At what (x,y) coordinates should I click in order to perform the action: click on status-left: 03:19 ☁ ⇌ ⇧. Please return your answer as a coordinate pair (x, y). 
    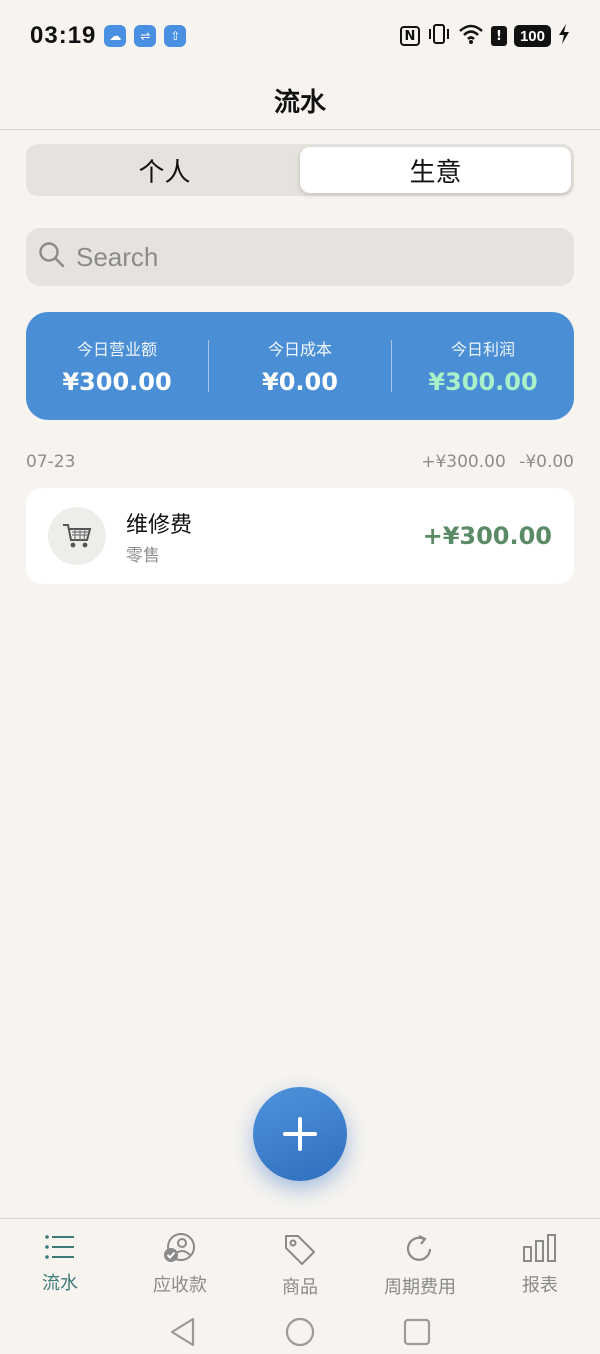
    Looking at the image, I should click on (108, 36).